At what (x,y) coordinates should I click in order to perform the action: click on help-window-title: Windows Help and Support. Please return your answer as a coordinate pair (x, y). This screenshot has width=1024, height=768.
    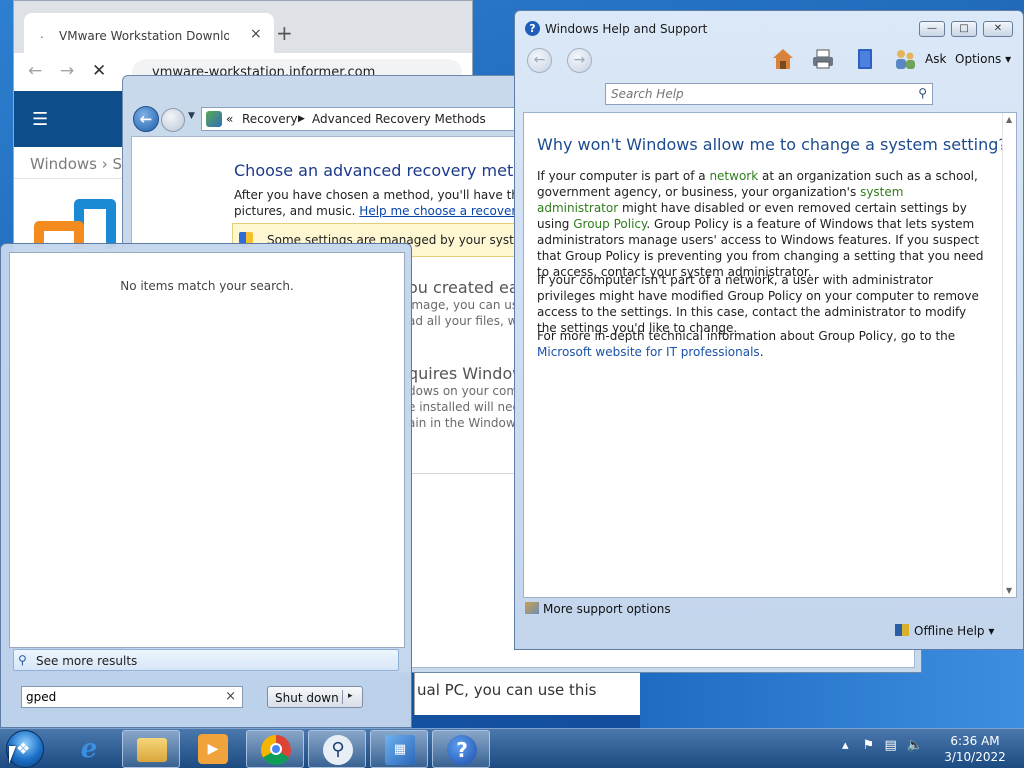
    Looking at the image, I should click on (626, 29).